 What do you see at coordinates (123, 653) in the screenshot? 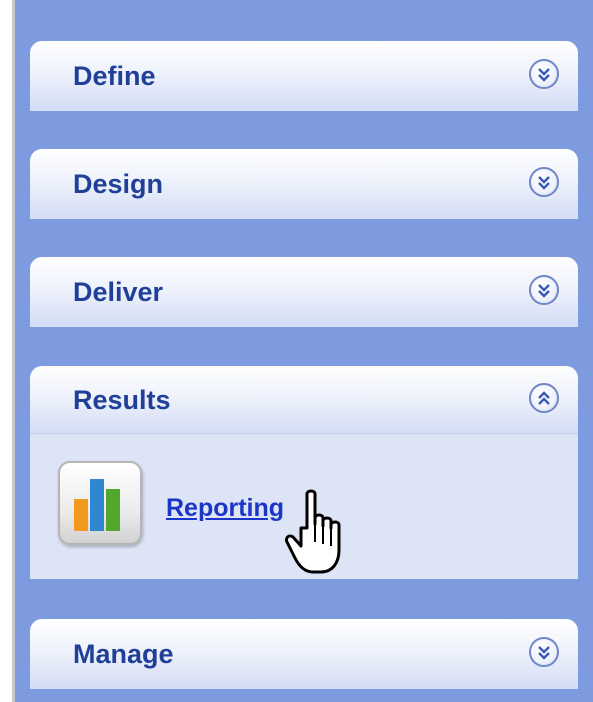
I see `section-label-manage: Manage` at bounding box center [123, 653].